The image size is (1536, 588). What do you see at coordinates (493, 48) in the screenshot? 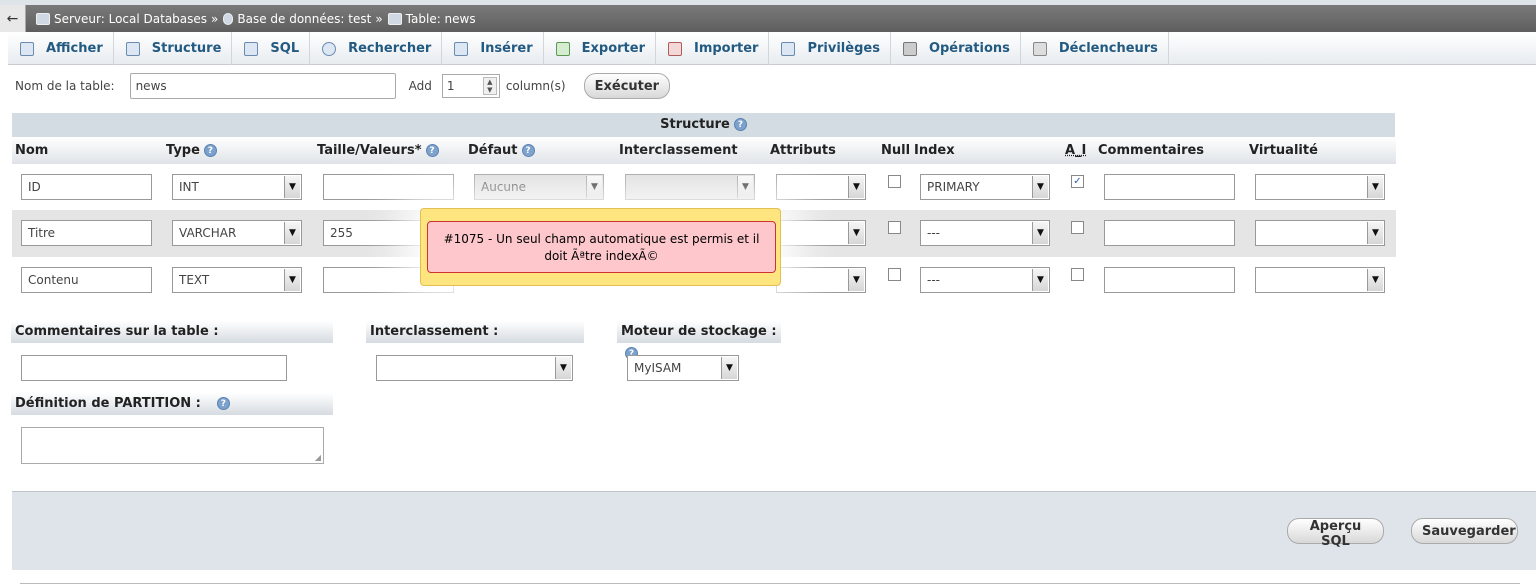
I see `tab-inserer: Insérer` at bounding box center [493, 48].